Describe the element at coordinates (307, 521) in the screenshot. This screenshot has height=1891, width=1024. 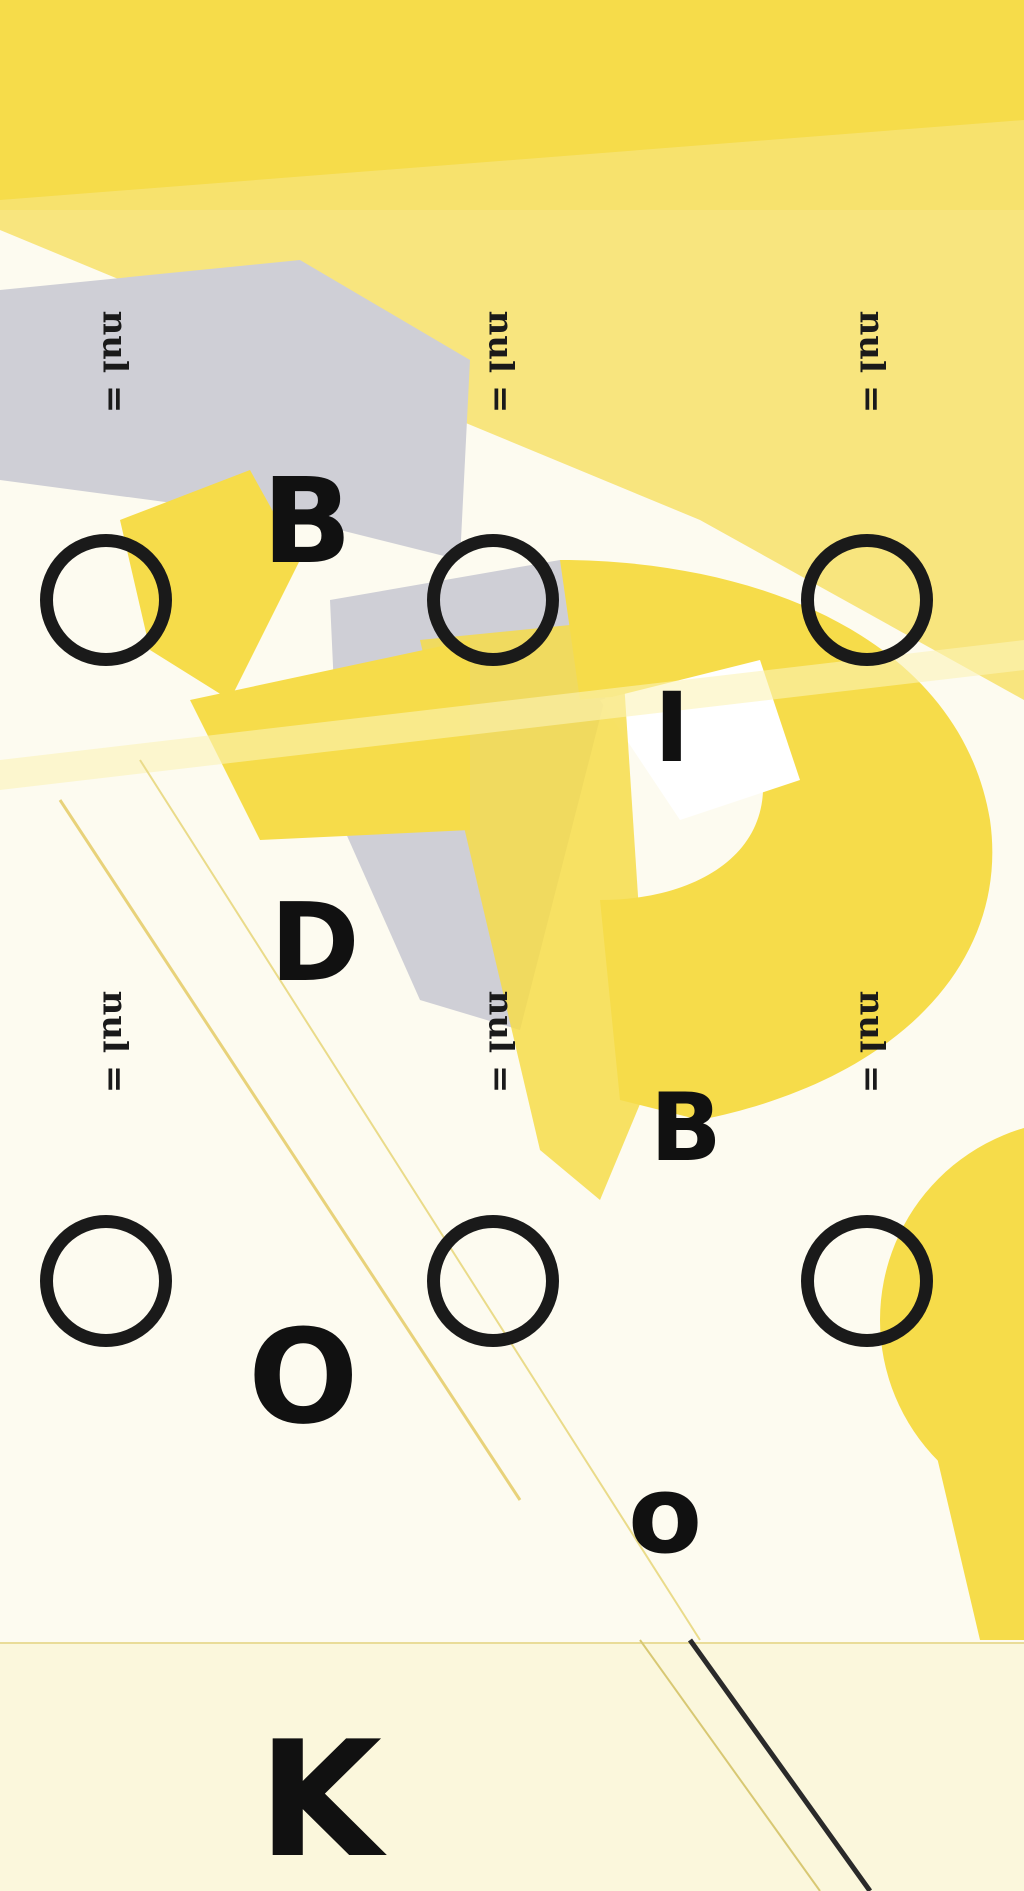
I see `title-letter-b: B` at that location.